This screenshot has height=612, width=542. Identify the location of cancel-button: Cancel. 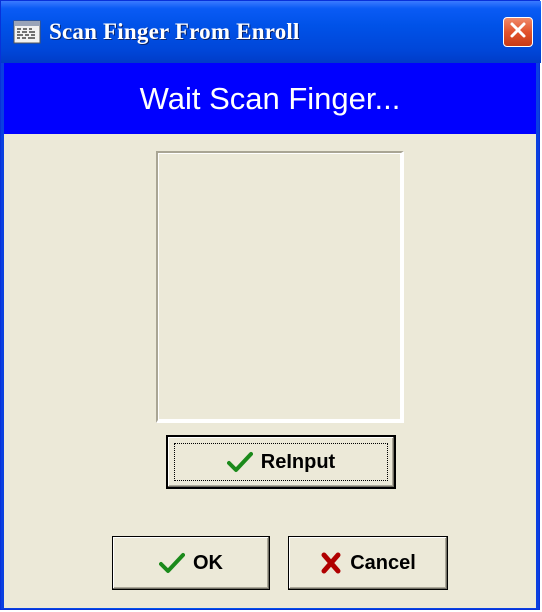
(368, 563).